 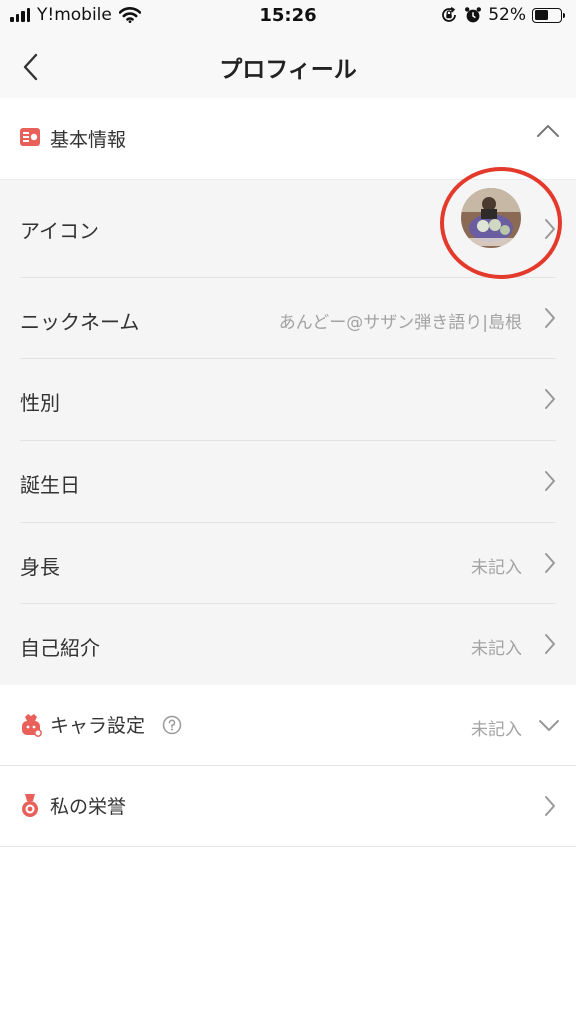 I want to click on page-title: プロフィール, so click(x=288, y=70).